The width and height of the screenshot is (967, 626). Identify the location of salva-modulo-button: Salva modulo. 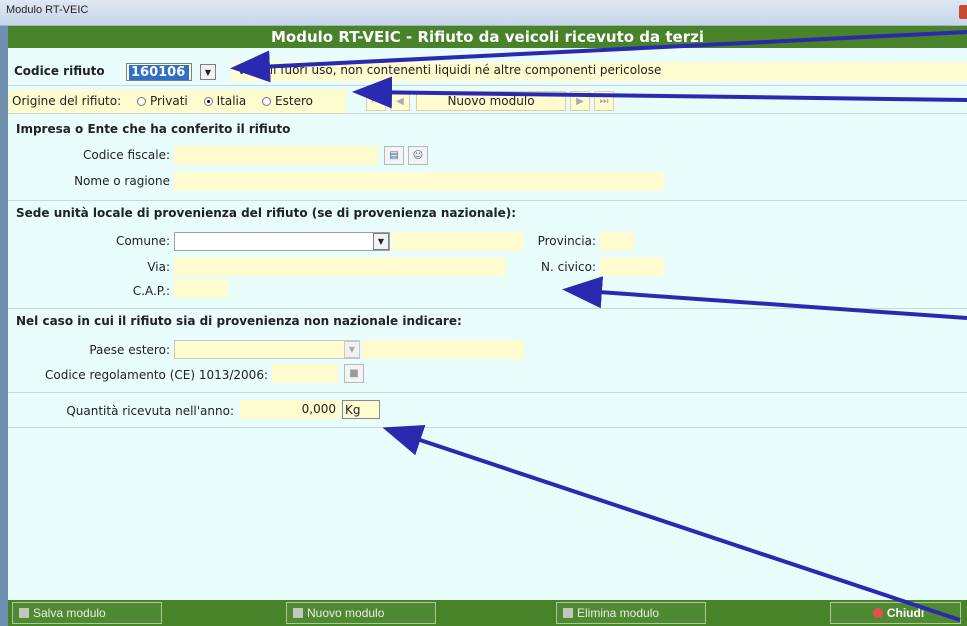
(87, 613).